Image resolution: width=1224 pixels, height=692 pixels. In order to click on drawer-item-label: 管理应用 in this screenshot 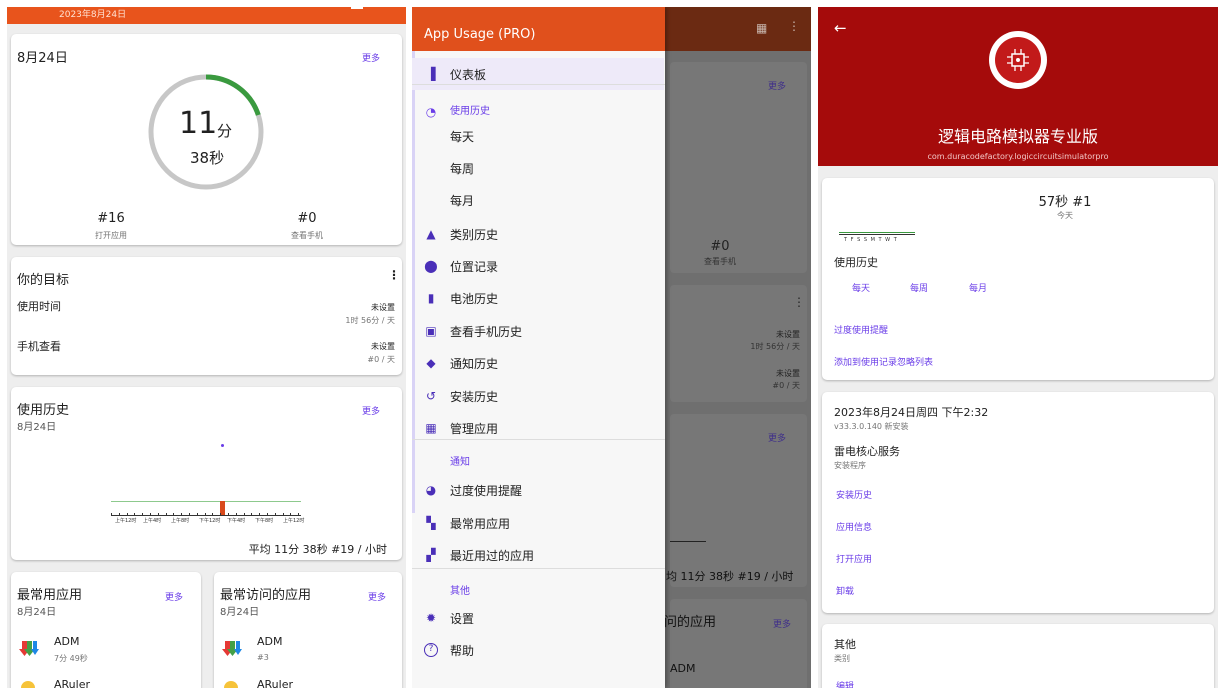, I will do `click(474, 429)`.